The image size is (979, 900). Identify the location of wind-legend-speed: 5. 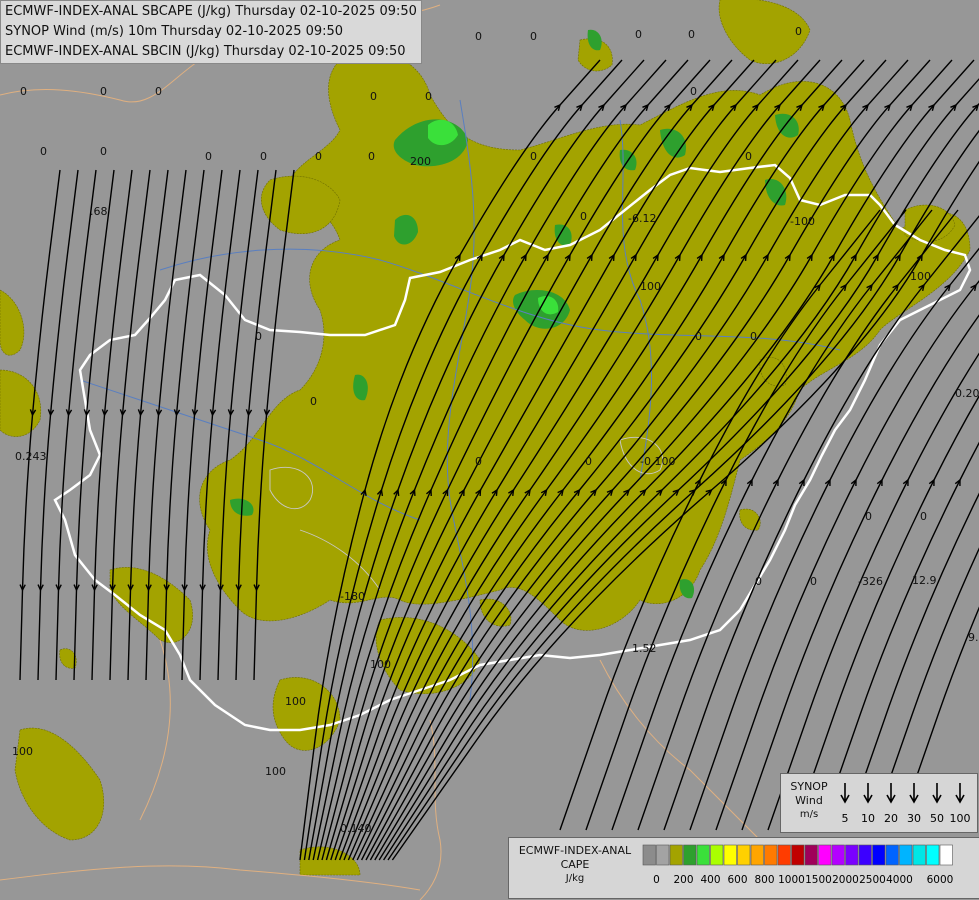
(845, 818).